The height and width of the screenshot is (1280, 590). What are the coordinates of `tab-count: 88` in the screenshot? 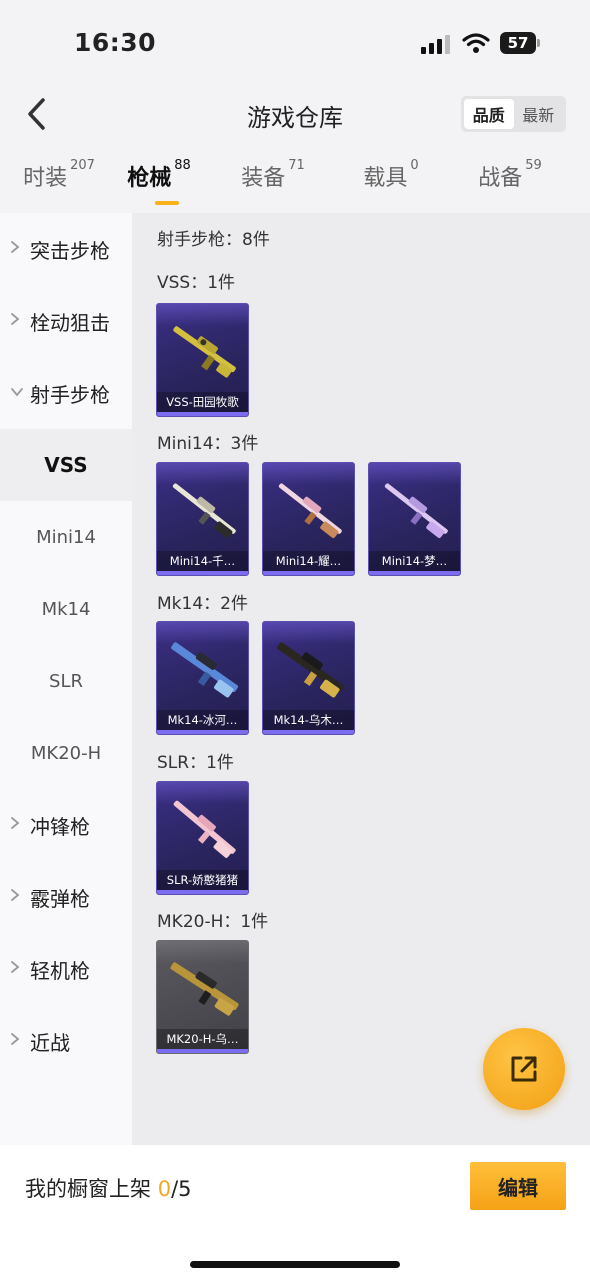 It's located at (182, 165).